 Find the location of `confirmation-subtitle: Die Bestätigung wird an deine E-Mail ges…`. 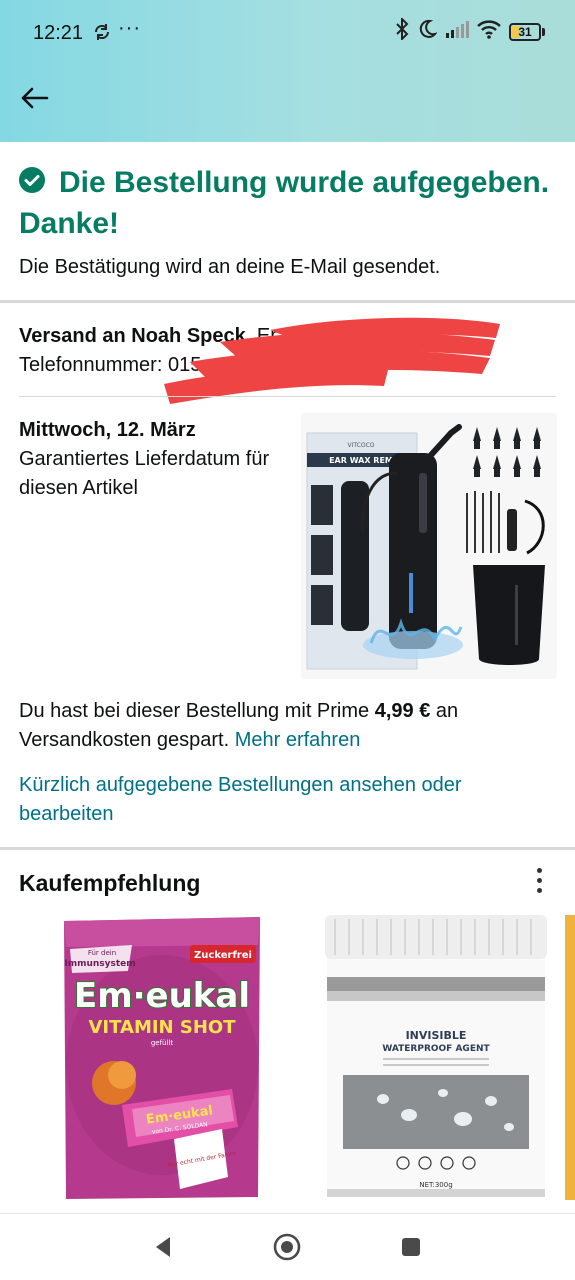

confirmation-subtitle: Die Bestätigung wird an deine E-Mail ges… is located at coordinates (230, 267).